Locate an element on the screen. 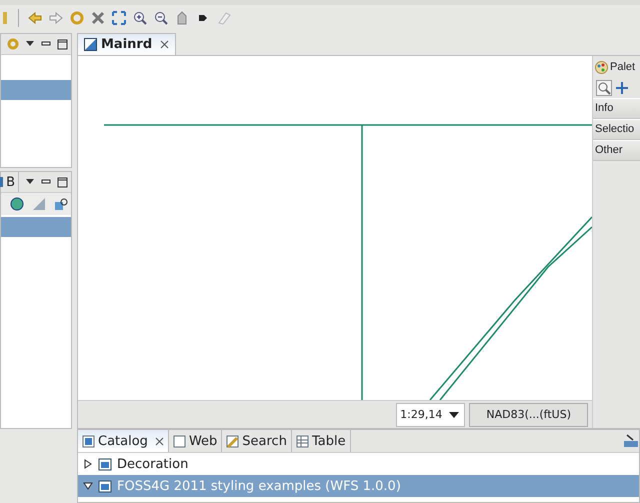  editor-tab: Mainrd is located at coordinates (126, 44).